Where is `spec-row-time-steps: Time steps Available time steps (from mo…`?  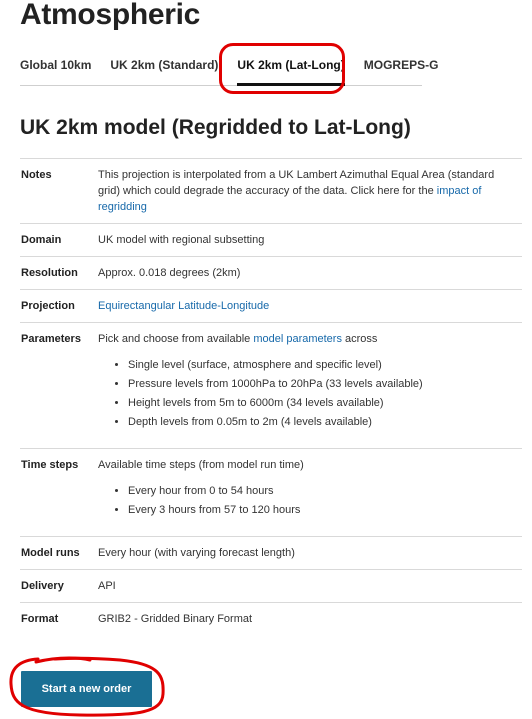
spec-row-time-steps: Time steps Available time steps (from mo… is located at coordinates (271, 492).